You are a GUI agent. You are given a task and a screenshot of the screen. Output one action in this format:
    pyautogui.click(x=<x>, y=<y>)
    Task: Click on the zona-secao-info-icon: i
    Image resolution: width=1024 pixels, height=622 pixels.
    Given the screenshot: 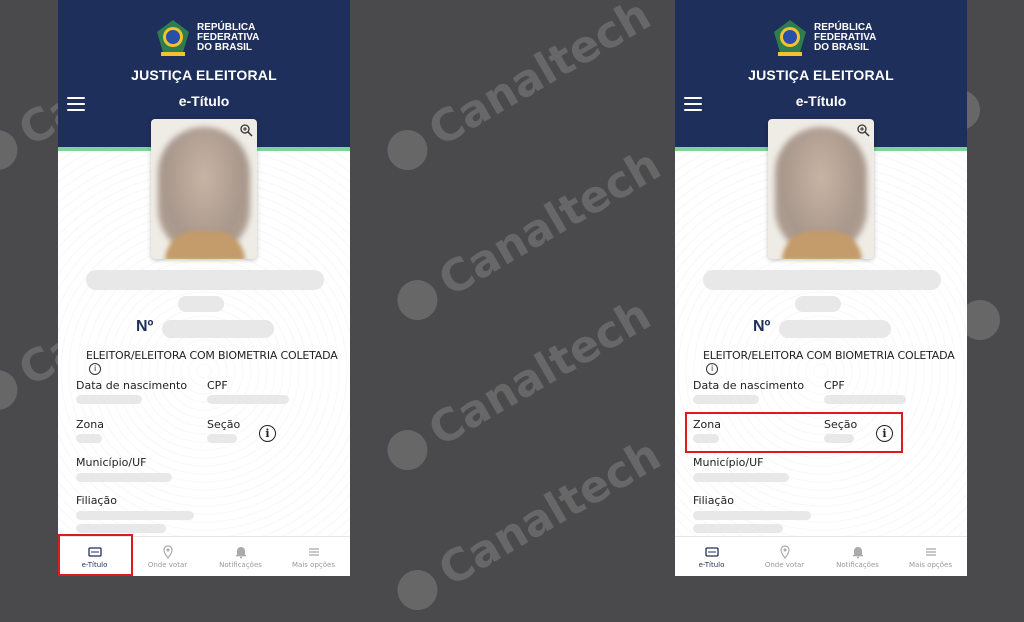 What is the action you would take?
    pyautogui.click(x=267, y=433)
    